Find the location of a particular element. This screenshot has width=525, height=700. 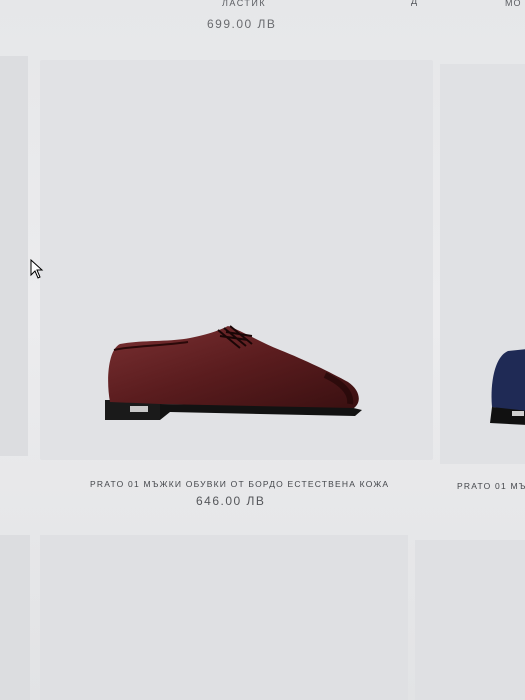

product-card-left-partial is located at coordinates (14, 256).